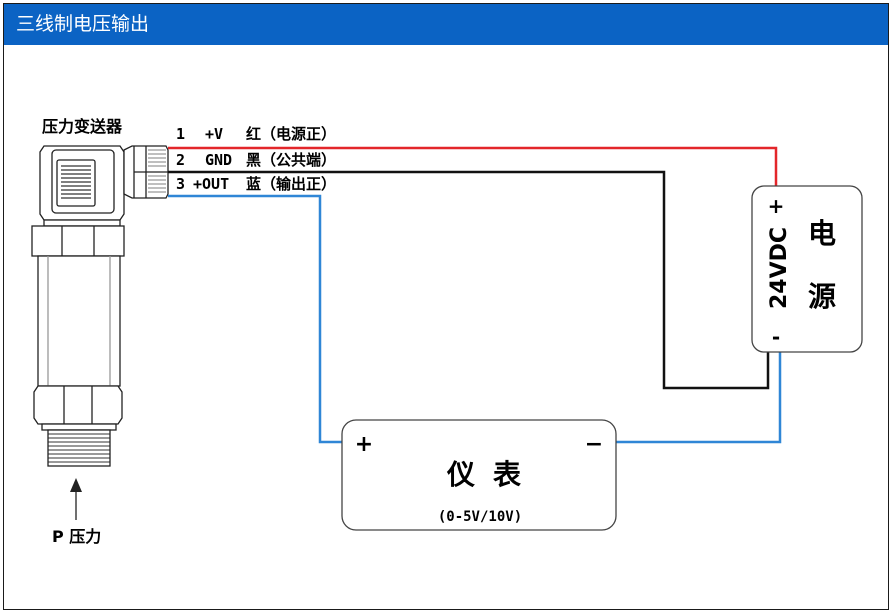 This screenshot has height=614, width=893. What do you see at coordinates (291, 160) in the screenshot?
I see `svg-text: 黑（公共端）` at bounding box center [291, 160].